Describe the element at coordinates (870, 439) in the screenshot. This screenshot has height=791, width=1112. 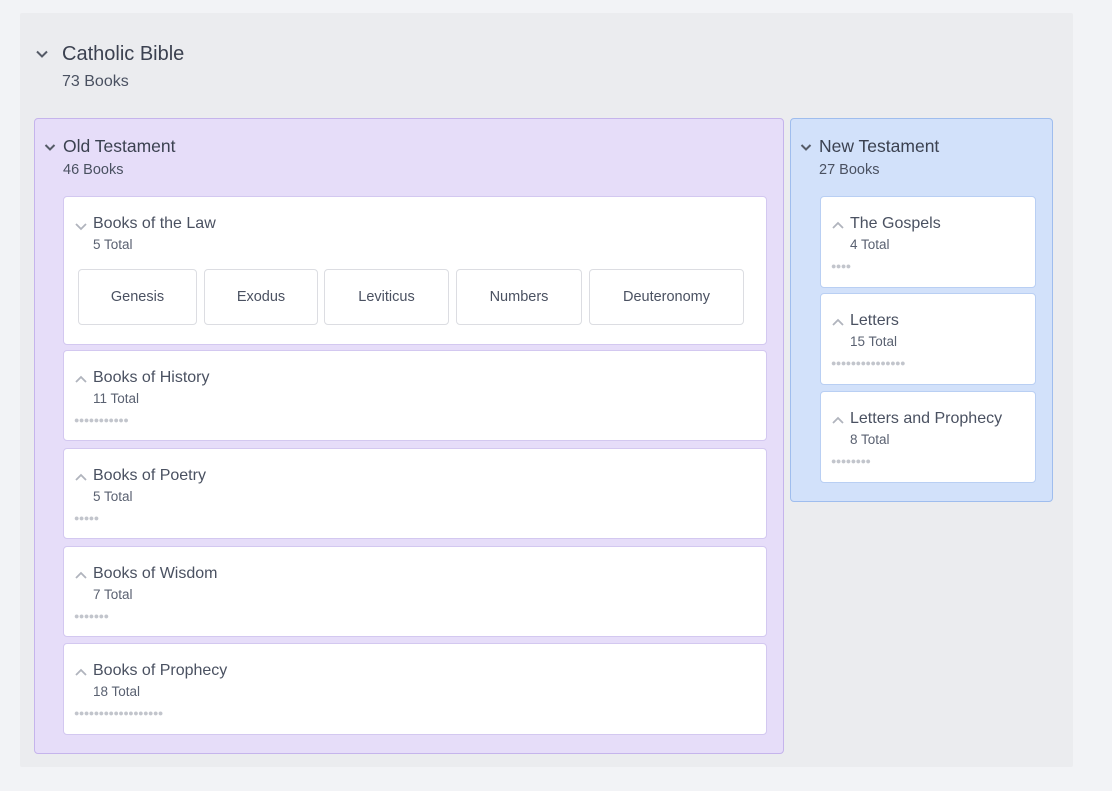
I see `group-count: 8 Total` at that location.